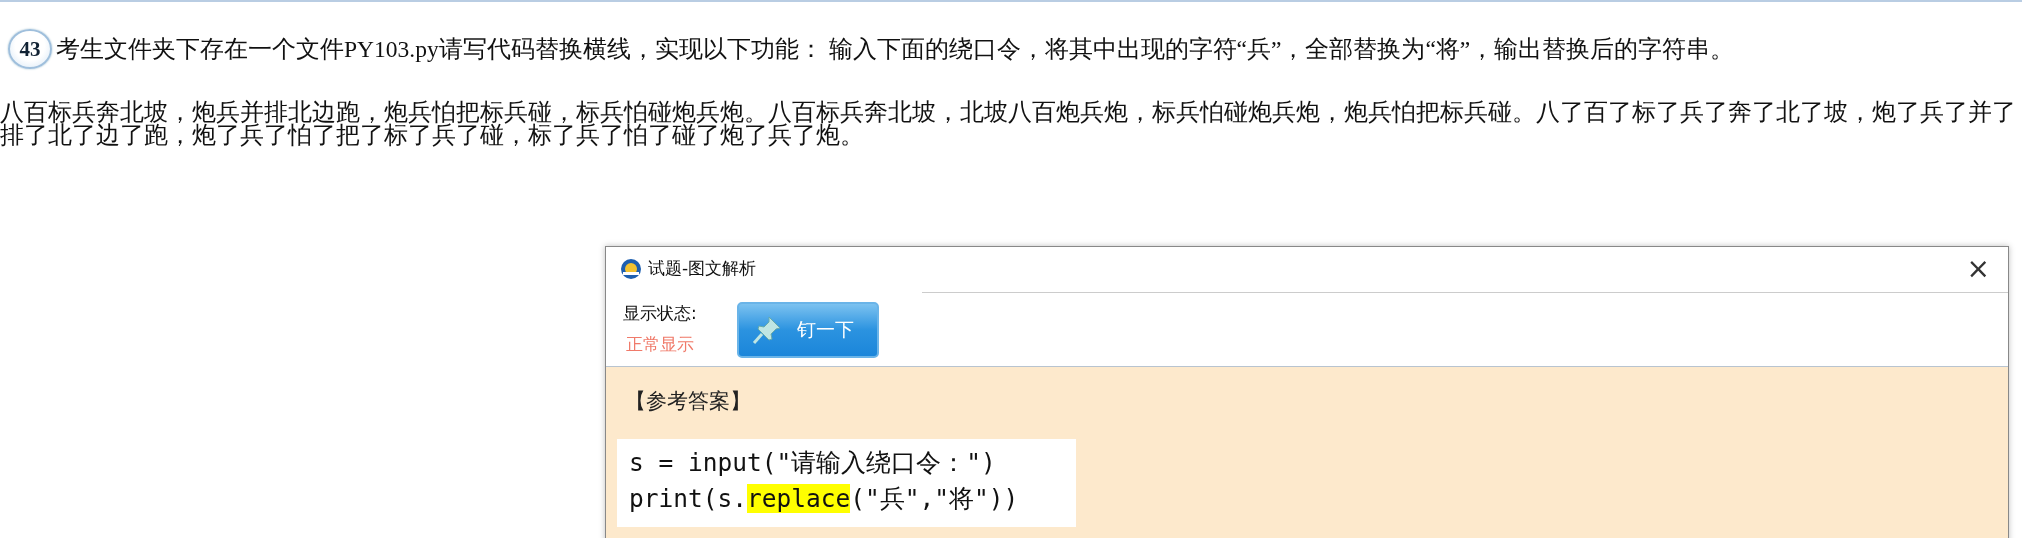 Image resolution: width=2022 pixels, height=538 pixels. I want to click on code-text: print(s., so click(688, 498).